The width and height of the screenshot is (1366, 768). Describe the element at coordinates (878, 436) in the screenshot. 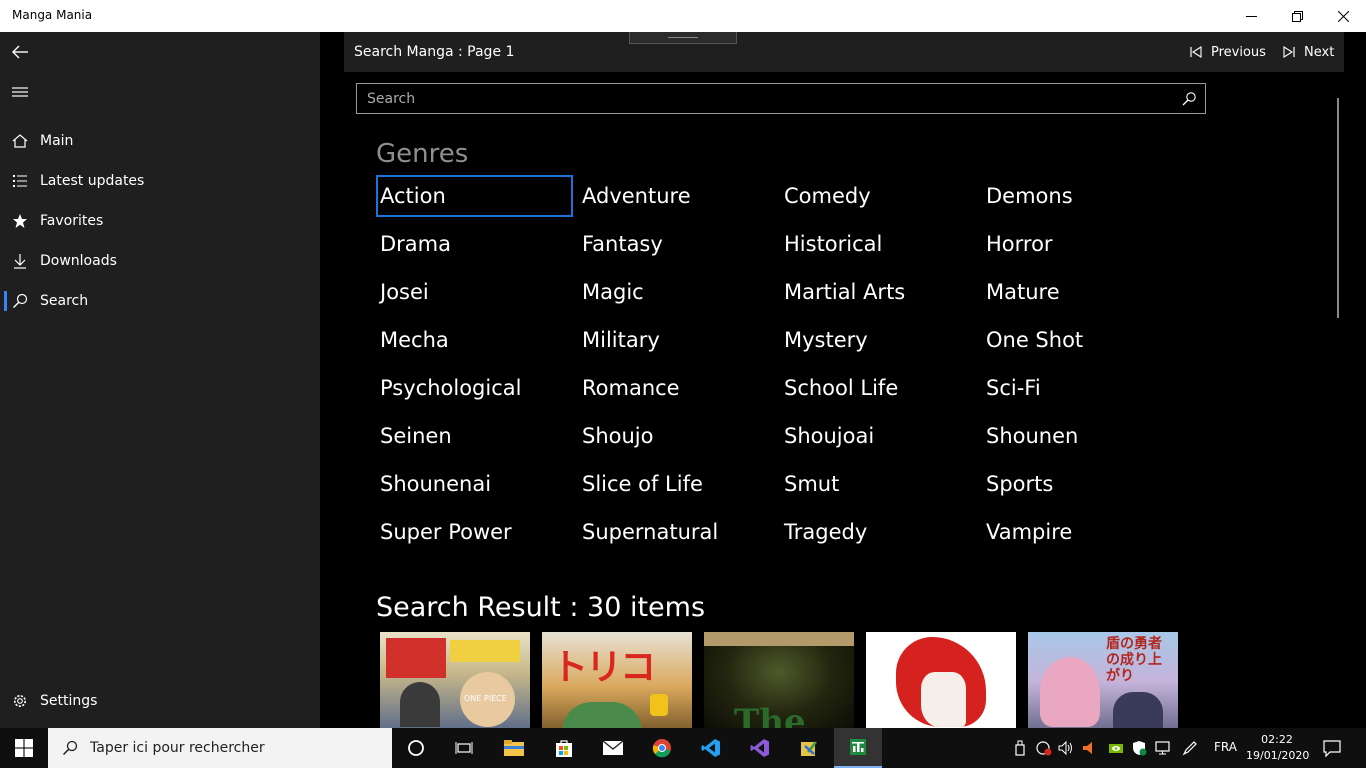

I see `genre-shoujoai: Shoujoai` at that location.